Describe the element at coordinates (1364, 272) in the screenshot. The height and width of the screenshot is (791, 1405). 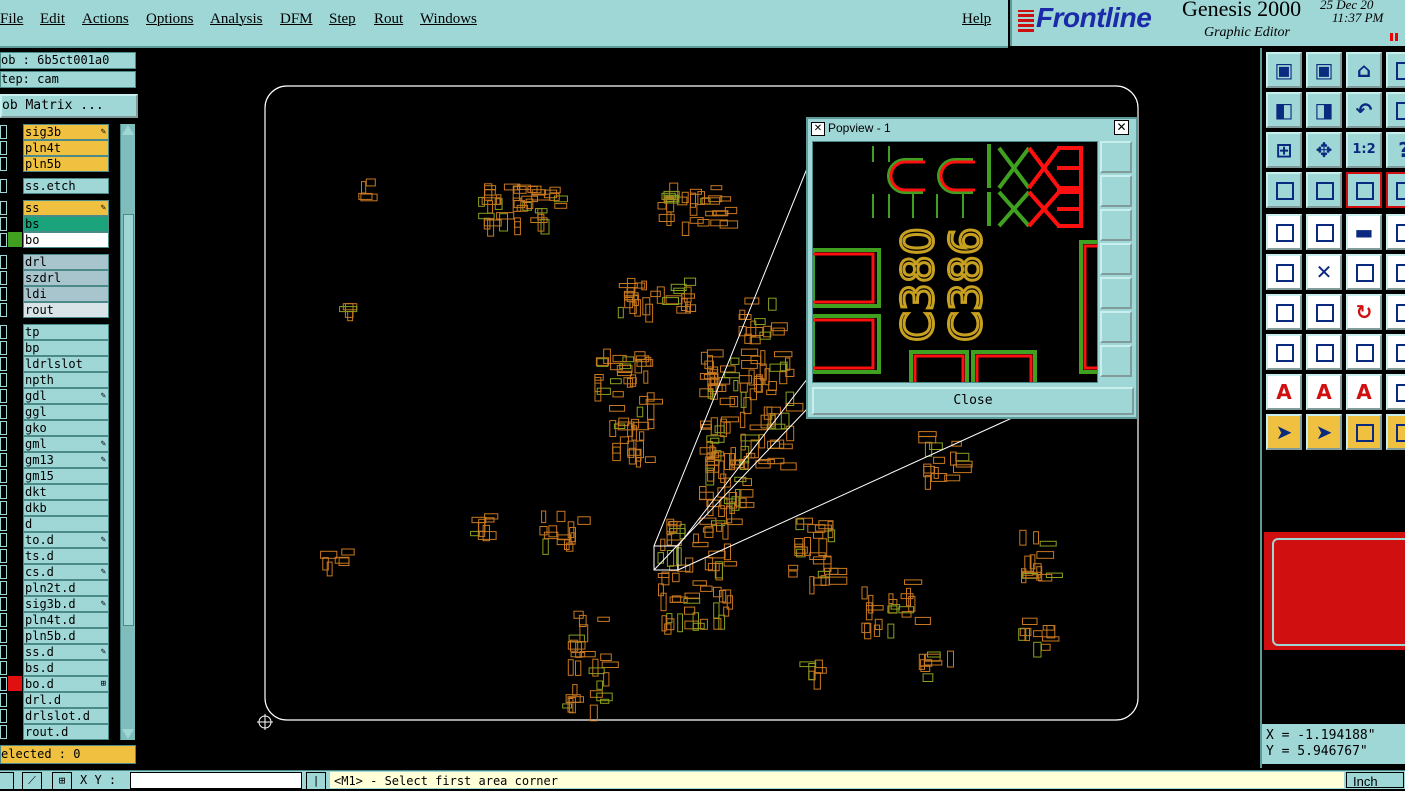
I see `move-feature-icon` at that location.